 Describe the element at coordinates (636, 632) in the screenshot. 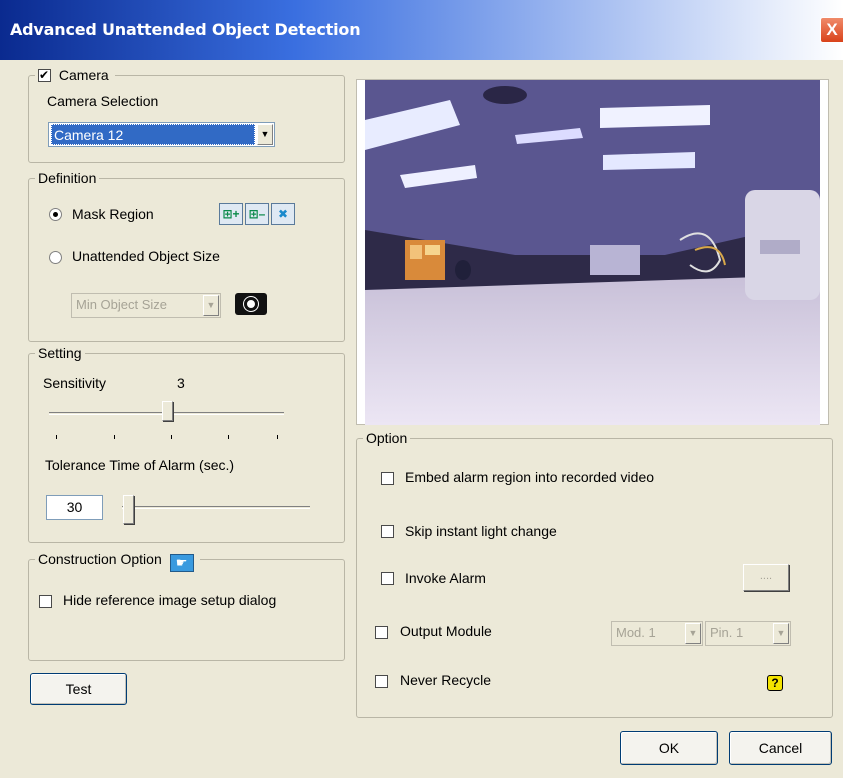

I see `module-select-value: Mod. 1` at that location.